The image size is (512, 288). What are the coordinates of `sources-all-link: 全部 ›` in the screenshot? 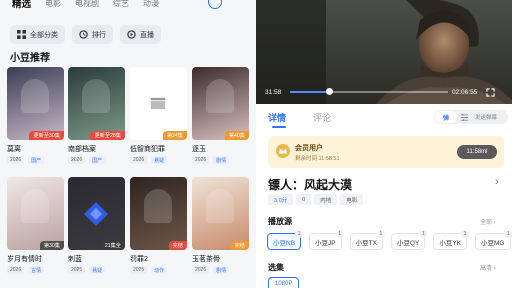 It's located at (488, 221).